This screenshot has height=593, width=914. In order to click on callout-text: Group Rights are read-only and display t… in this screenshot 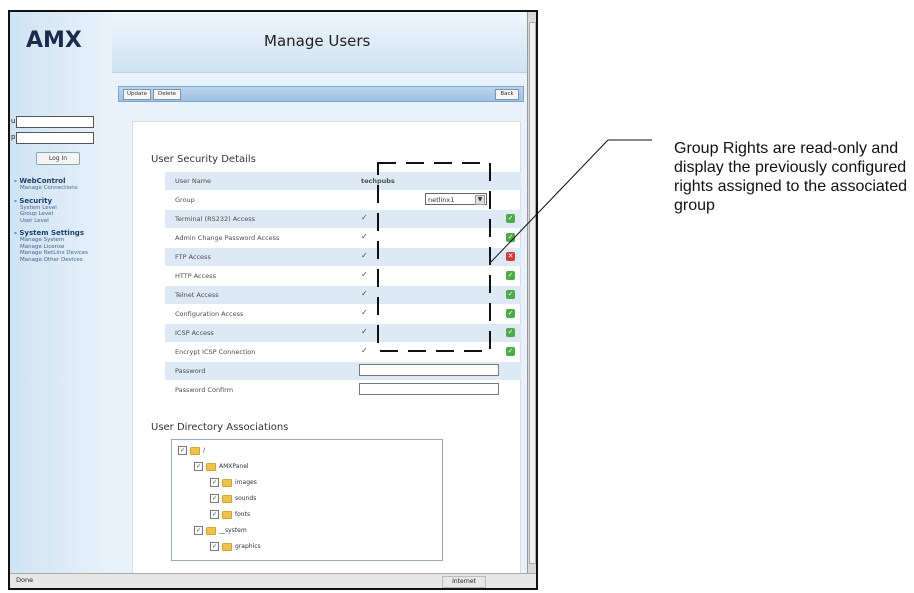, I will do `click(791, 177)`.